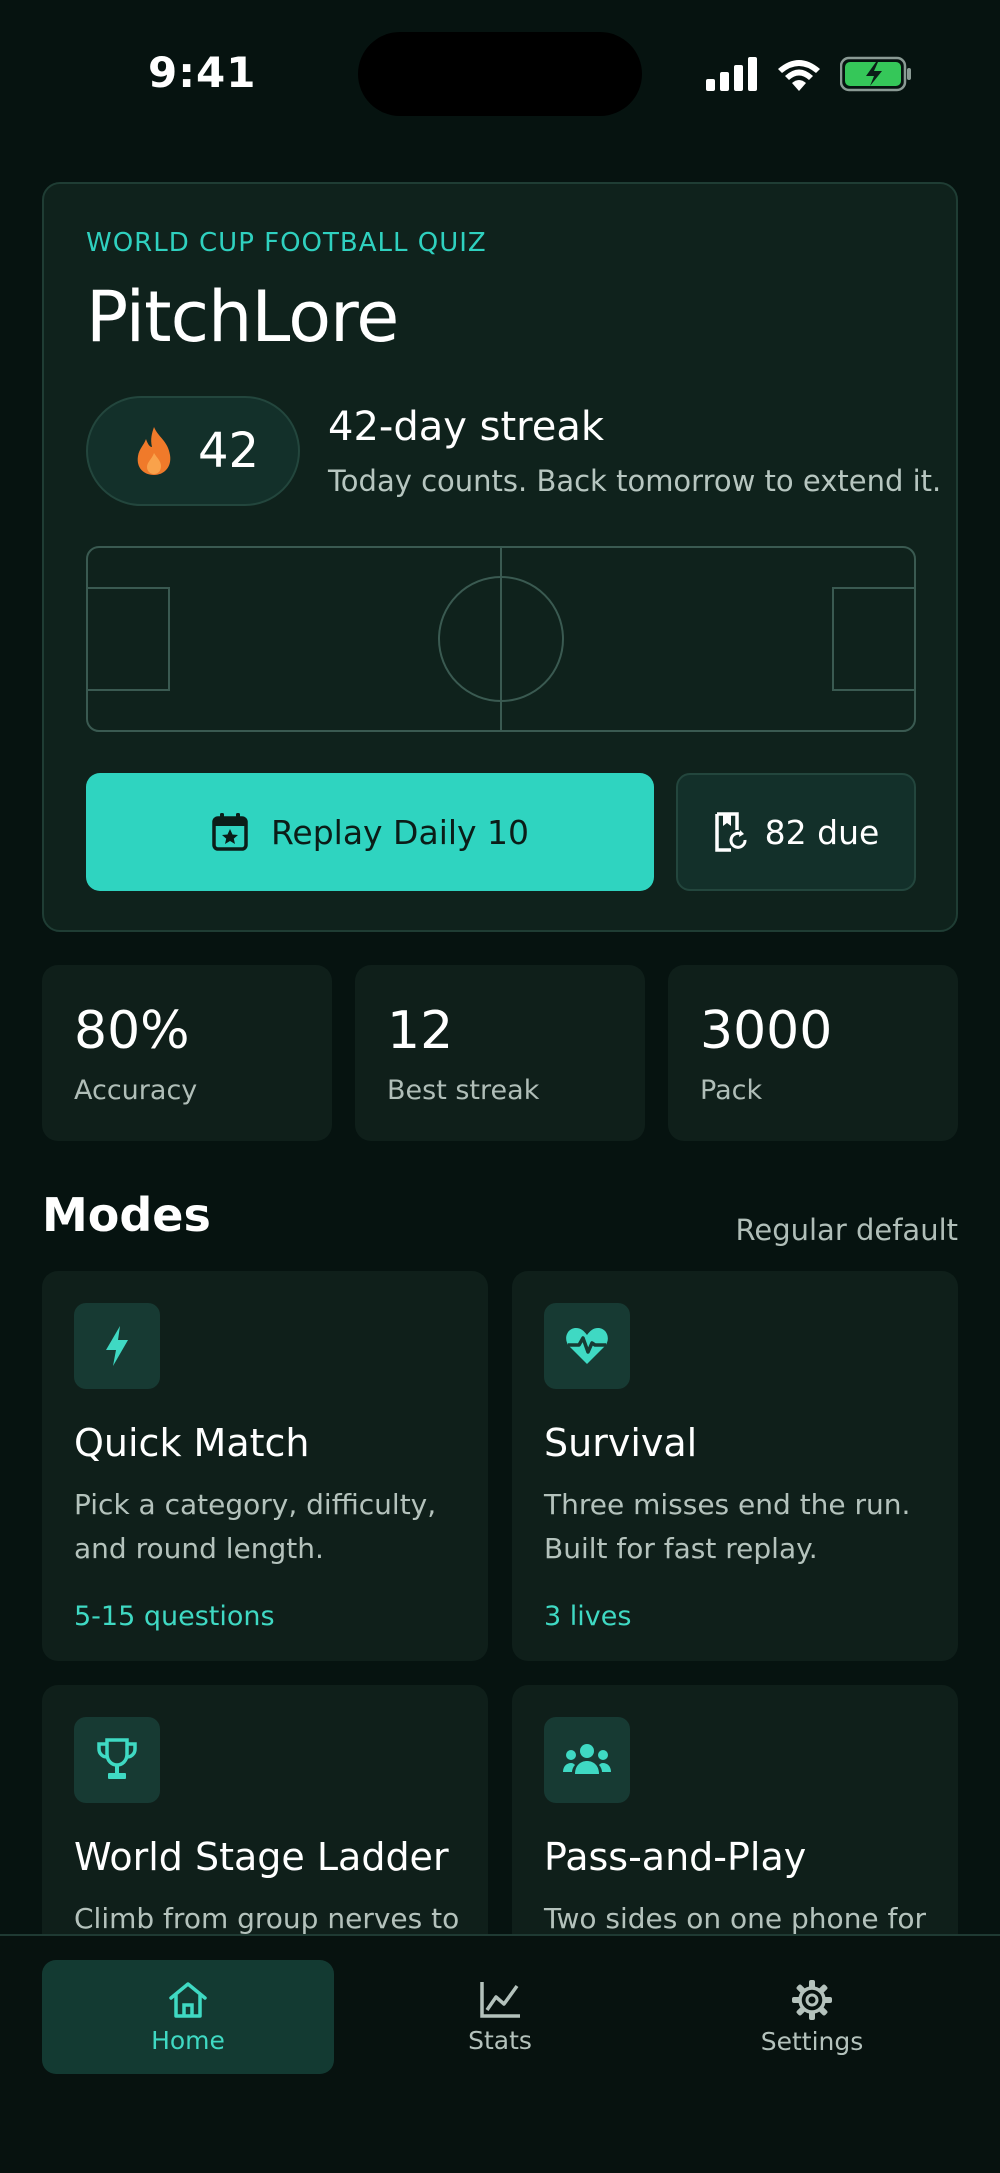  What do you see at coordinates (675, 1857) in the screenshot?
I see `mode-name: Pass-and-Play` at bounding box center [675, 1857].